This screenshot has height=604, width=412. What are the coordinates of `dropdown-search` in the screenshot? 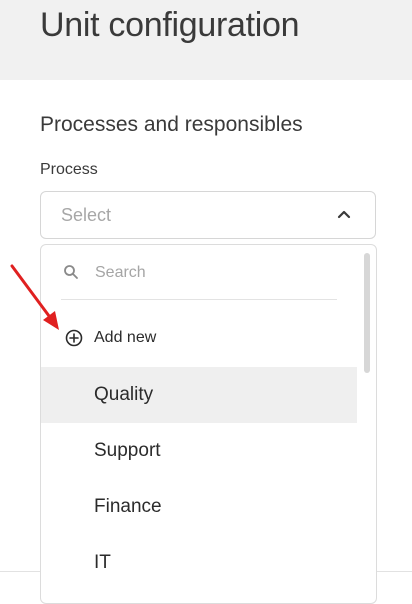 It's located at (199, 278).